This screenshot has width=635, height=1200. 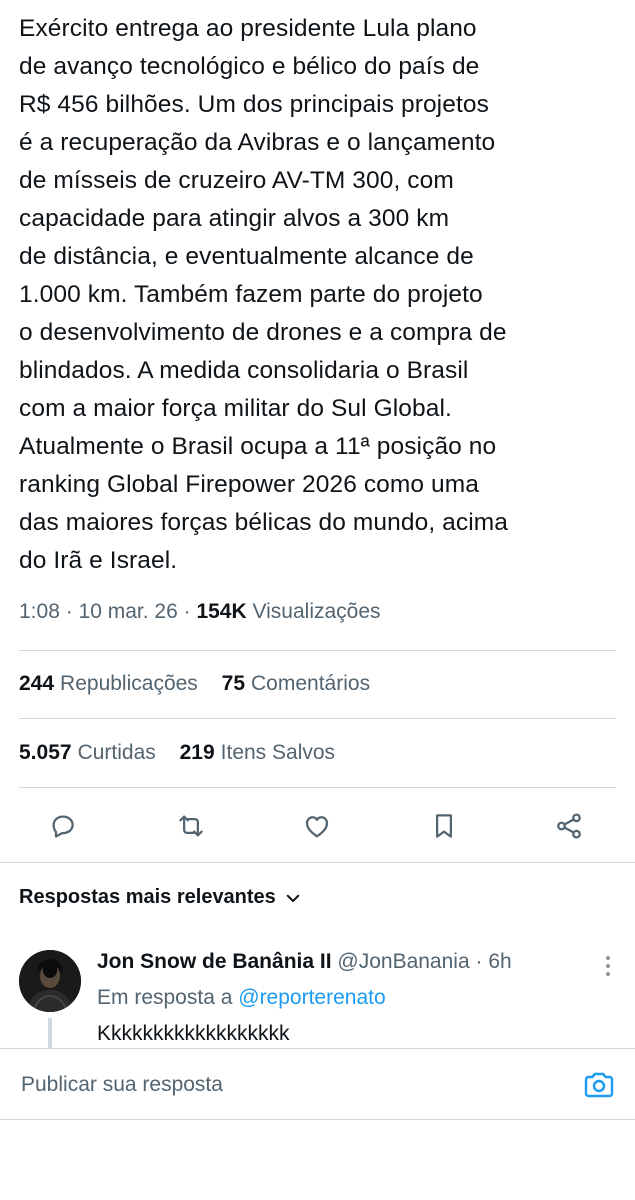 What do you see at coordinates (128, 611) in the screenshot?
I see `tweet-date: 10 mar. 26` at bounding box center [128, 611].